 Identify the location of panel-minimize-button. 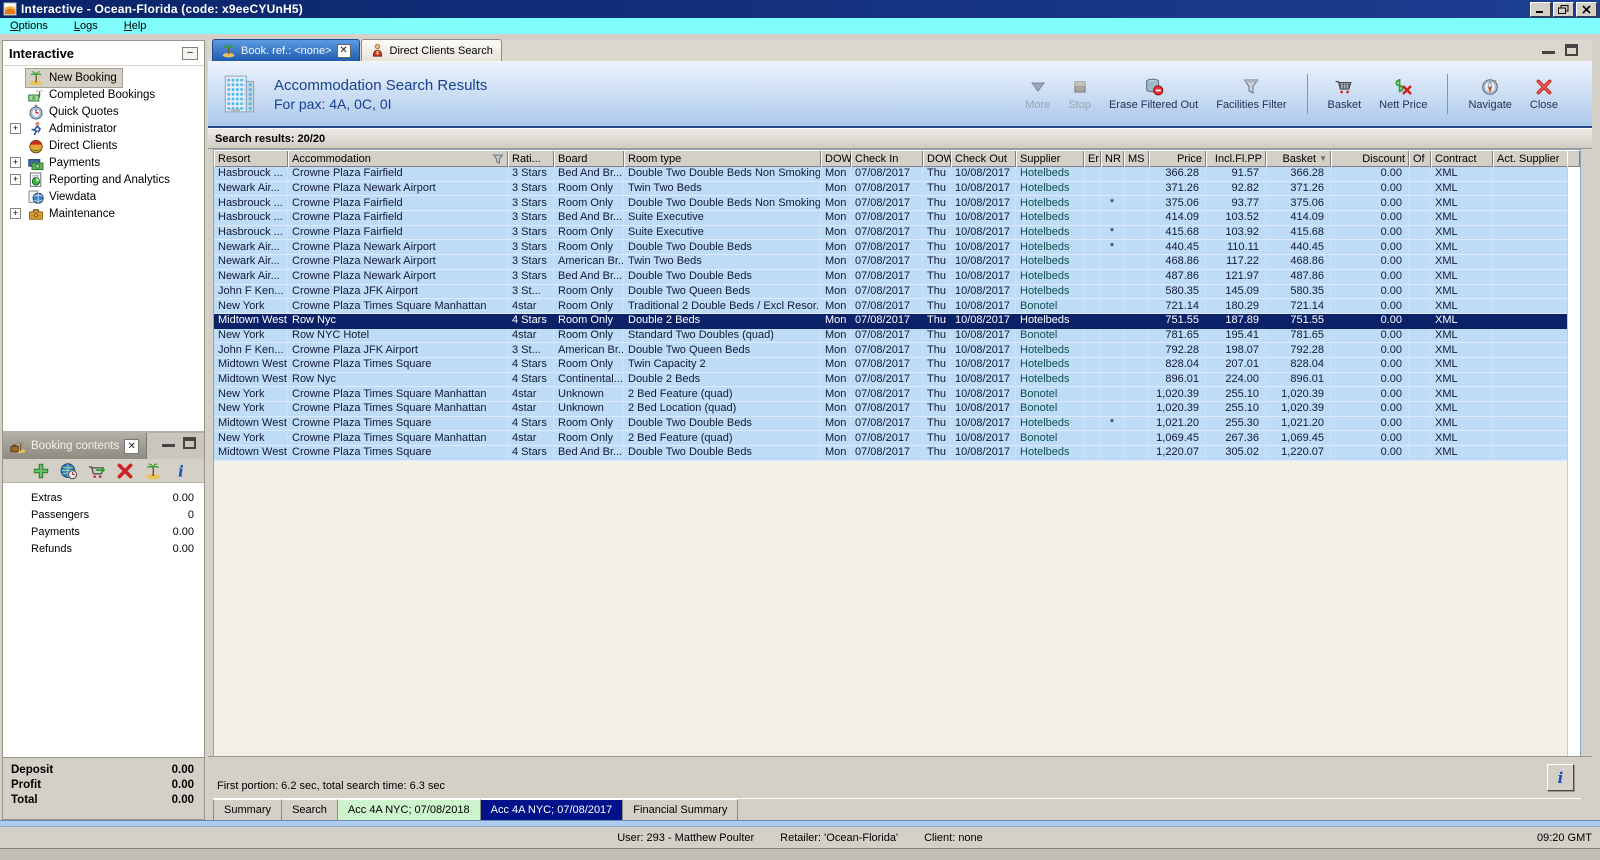
(1548, 49).